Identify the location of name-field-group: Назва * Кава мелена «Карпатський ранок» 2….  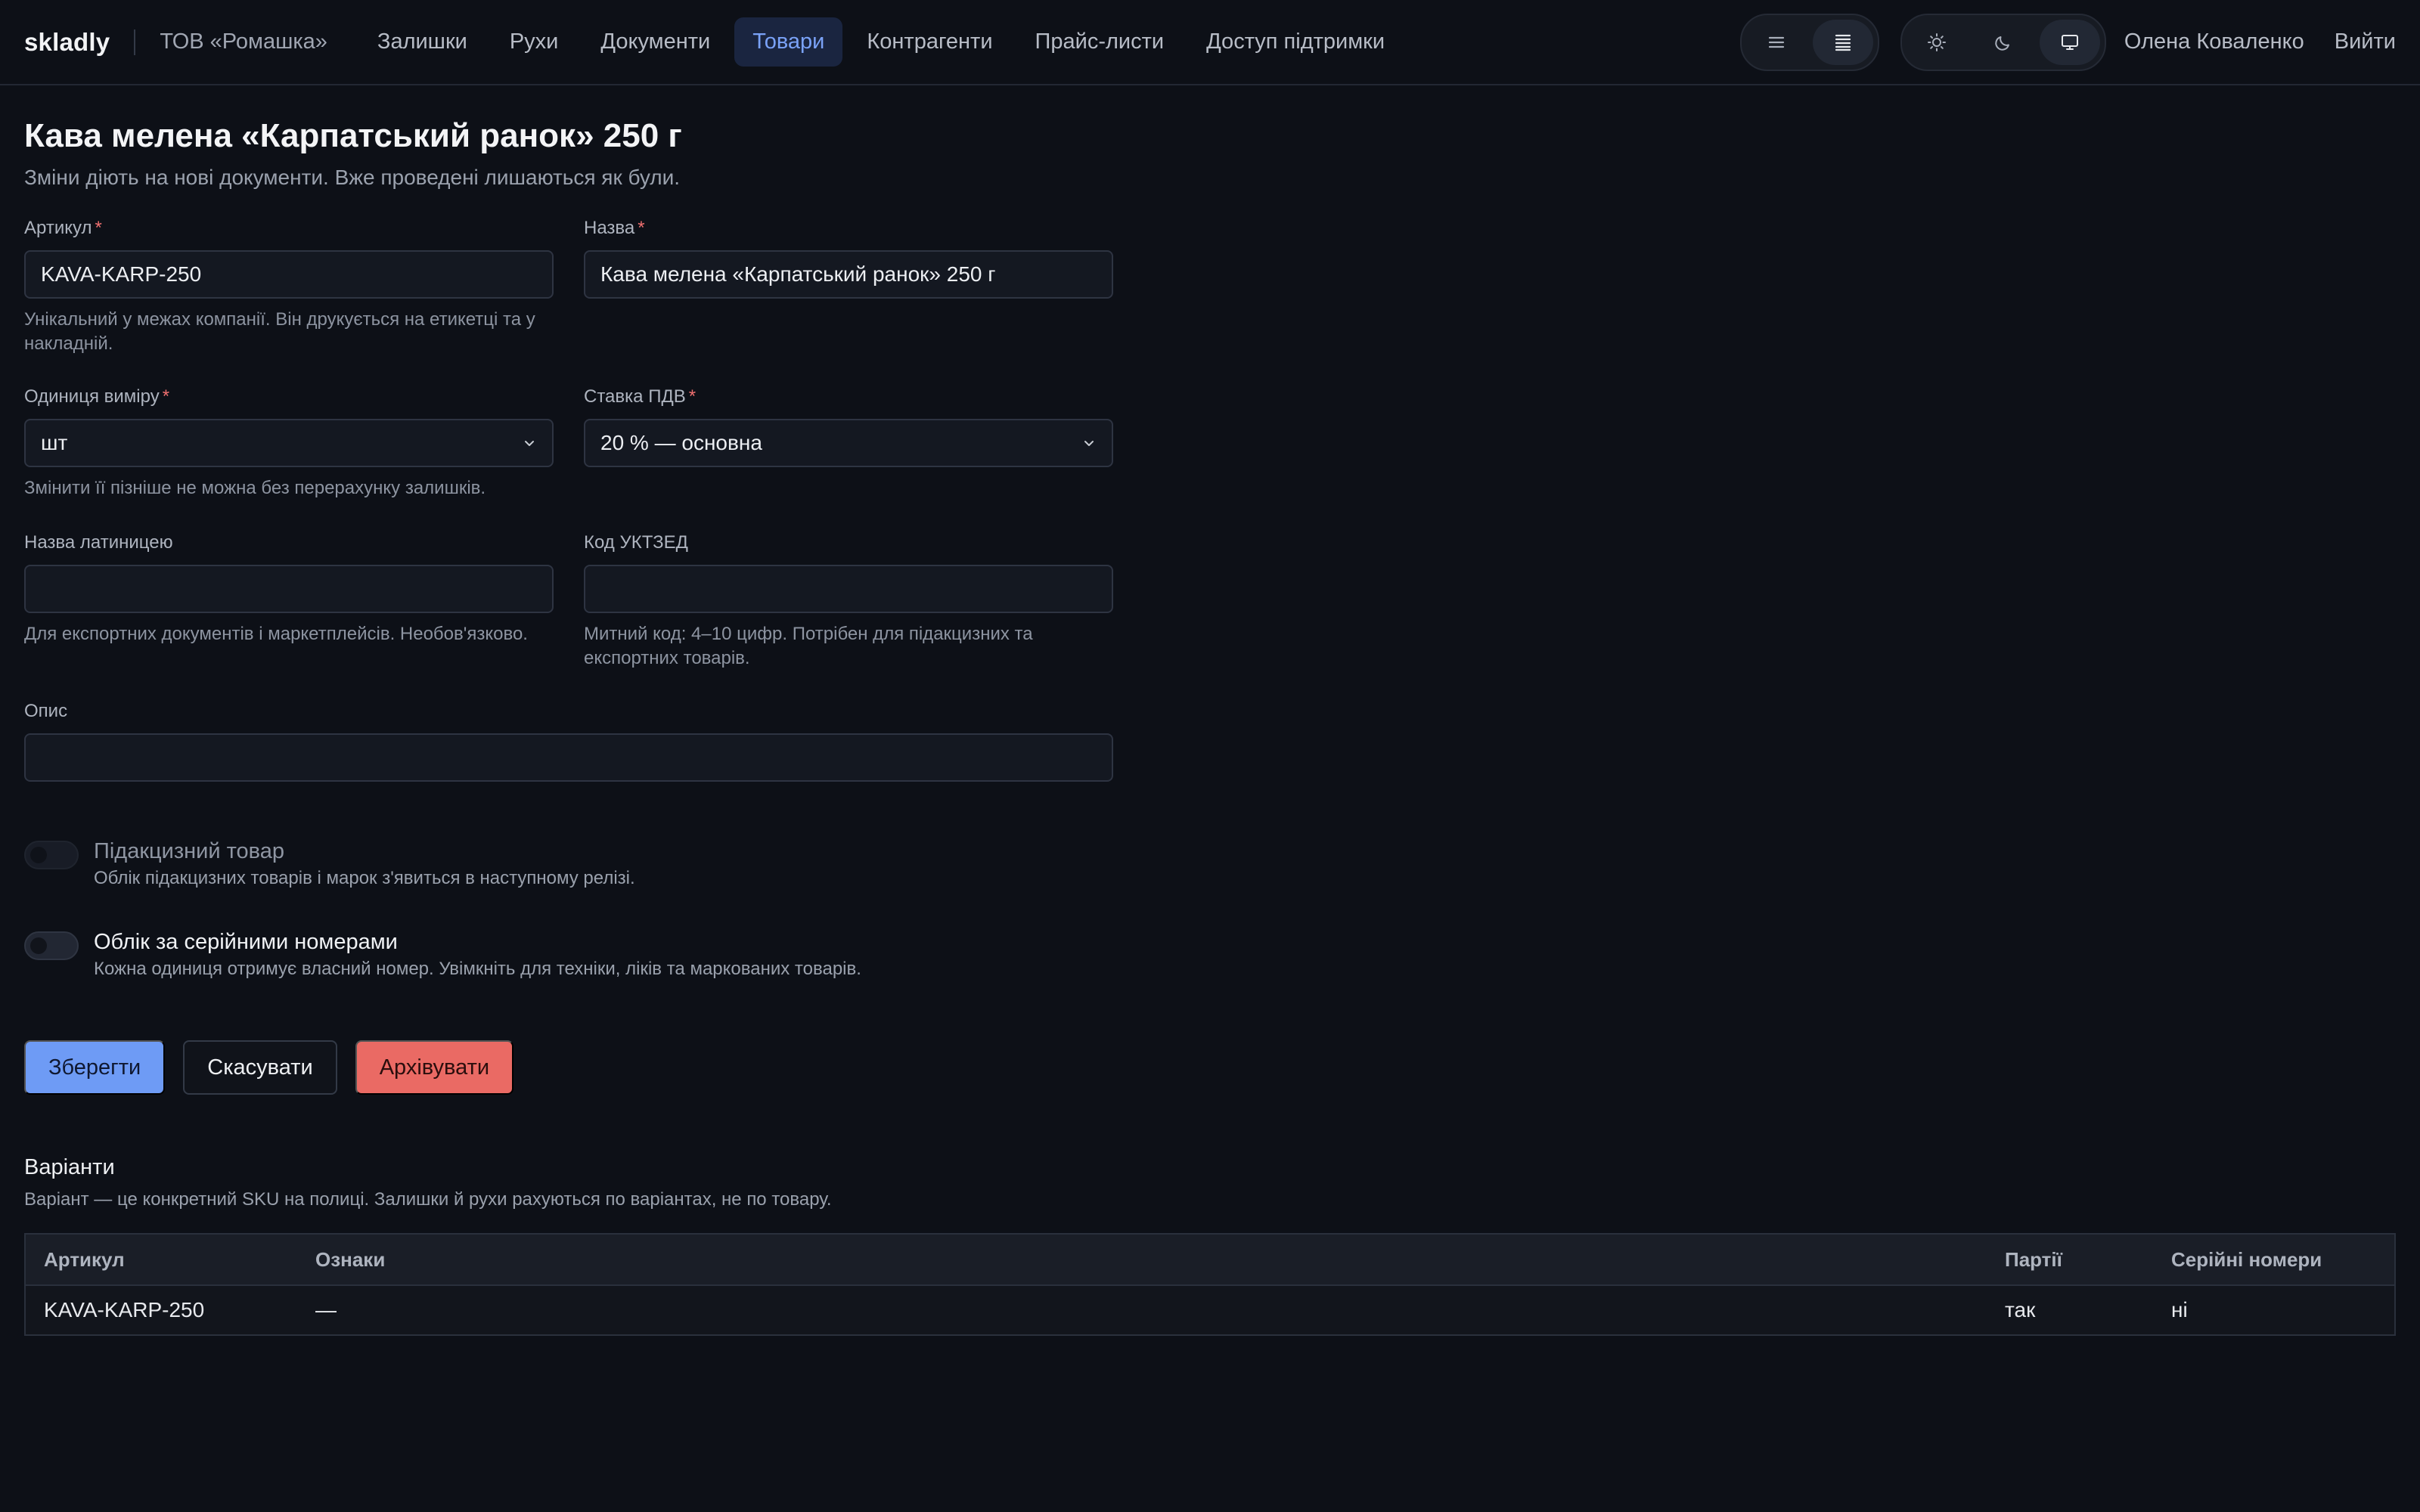
(849, 301).